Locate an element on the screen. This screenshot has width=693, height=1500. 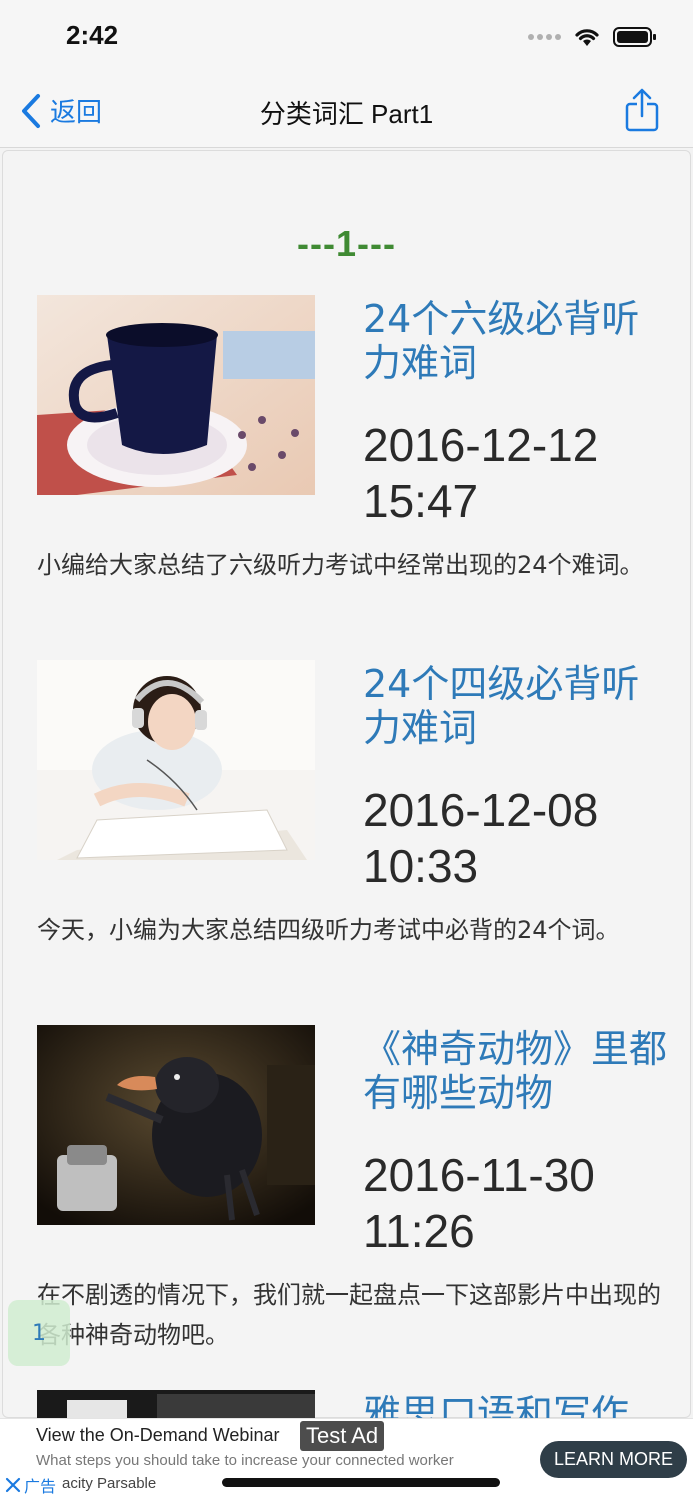
article-summary: 小编给大家总结了六级听力考试中经常出现的24个难词。 is located at coordinates (340, 565).